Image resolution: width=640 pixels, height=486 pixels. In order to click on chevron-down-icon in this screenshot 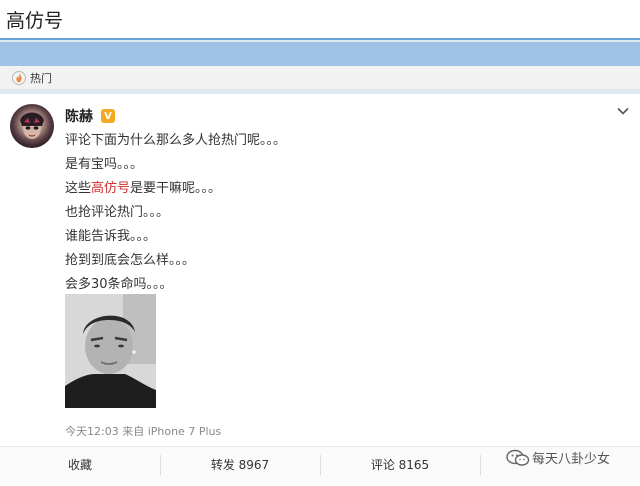, I will do `click(623, 111)`.